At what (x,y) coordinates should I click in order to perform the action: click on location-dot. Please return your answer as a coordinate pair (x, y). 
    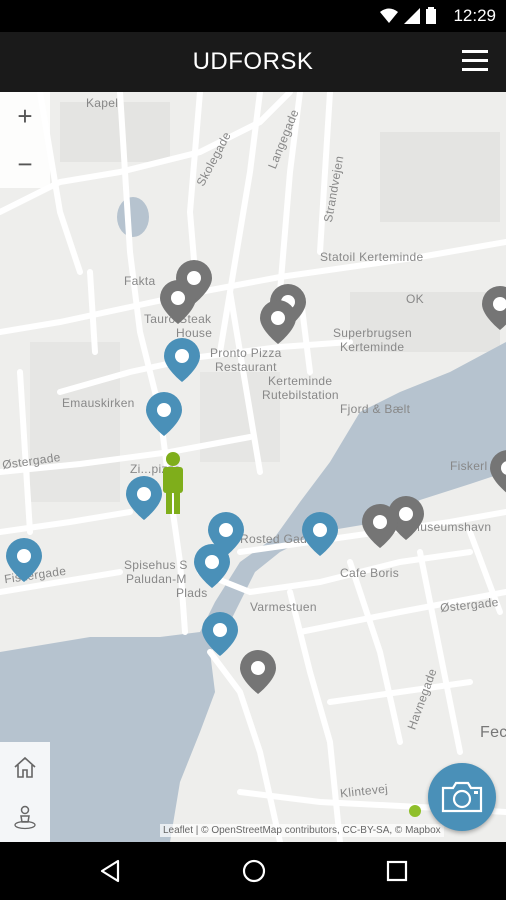
    Looking at the image, I should click on (415, 811).